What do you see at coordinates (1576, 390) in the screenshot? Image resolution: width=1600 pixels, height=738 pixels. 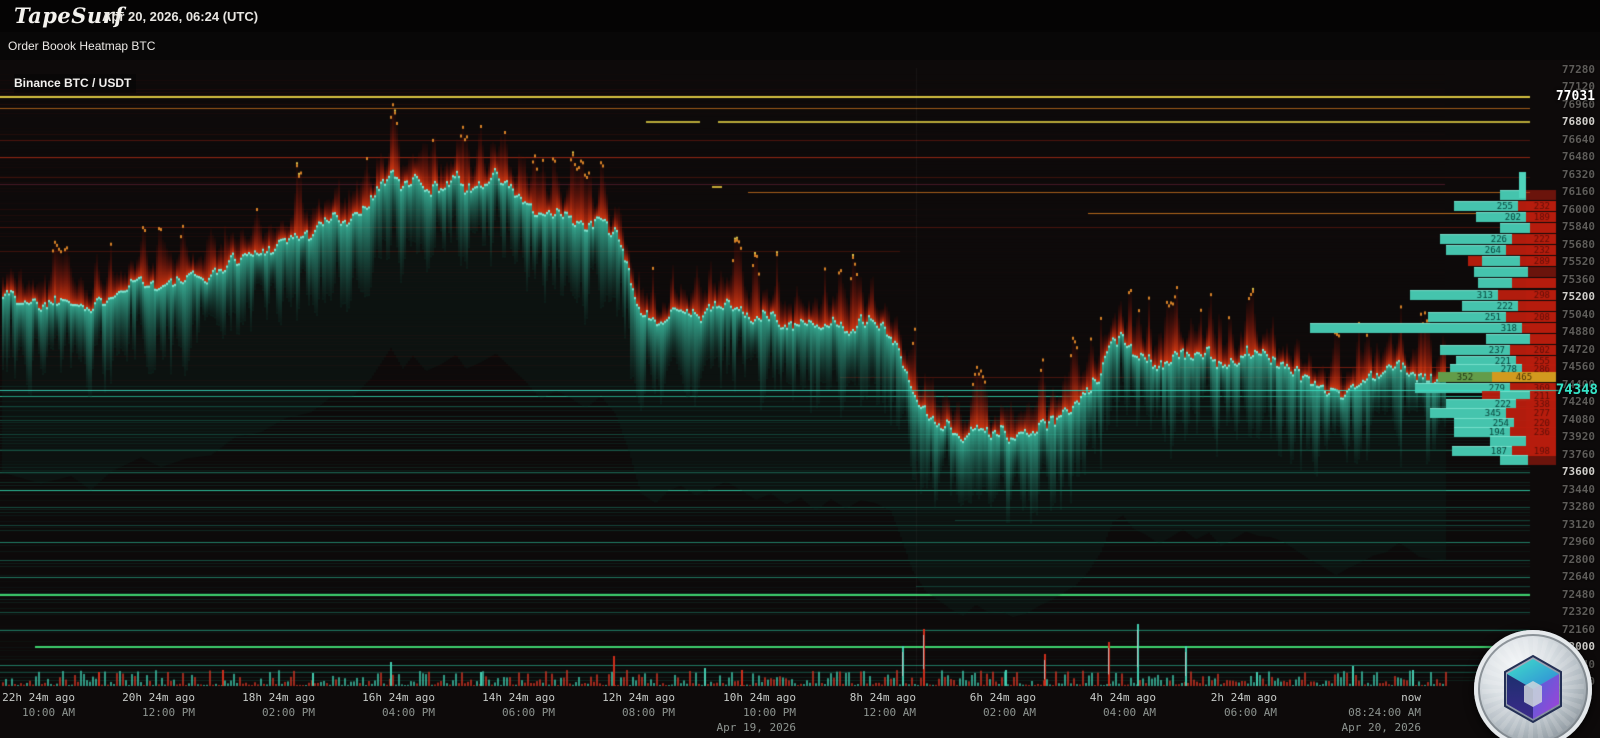 I see `current-price-label: 74348` at bounding box center [1576, 390].